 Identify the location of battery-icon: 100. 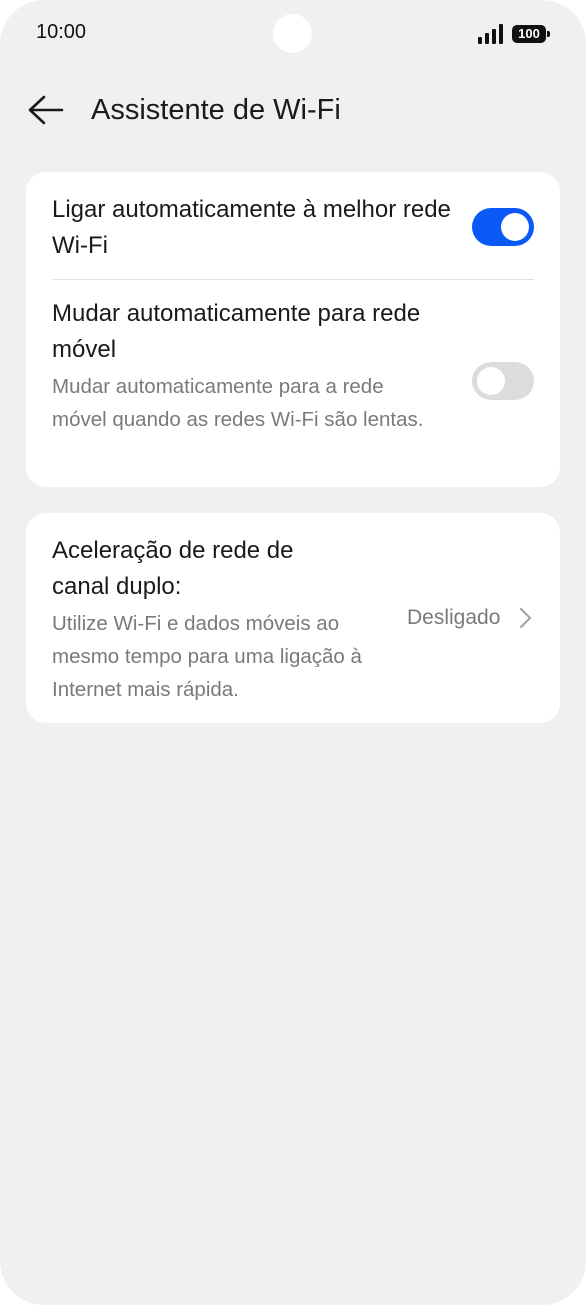
(531, 34).